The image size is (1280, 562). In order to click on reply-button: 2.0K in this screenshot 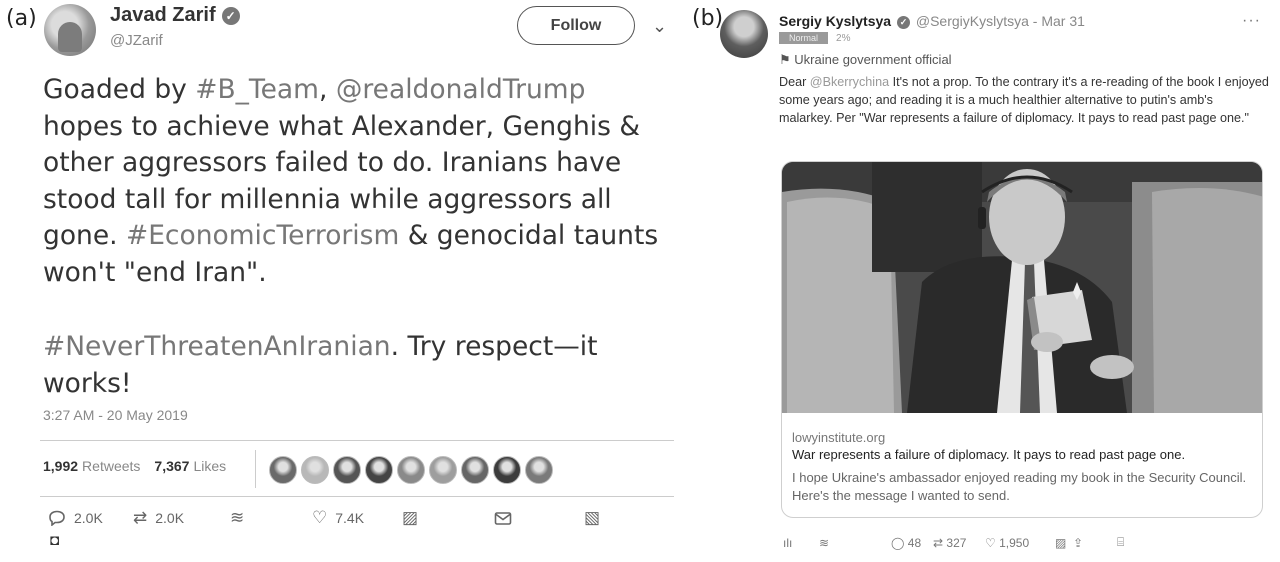, I will do `click(90, 518)`.